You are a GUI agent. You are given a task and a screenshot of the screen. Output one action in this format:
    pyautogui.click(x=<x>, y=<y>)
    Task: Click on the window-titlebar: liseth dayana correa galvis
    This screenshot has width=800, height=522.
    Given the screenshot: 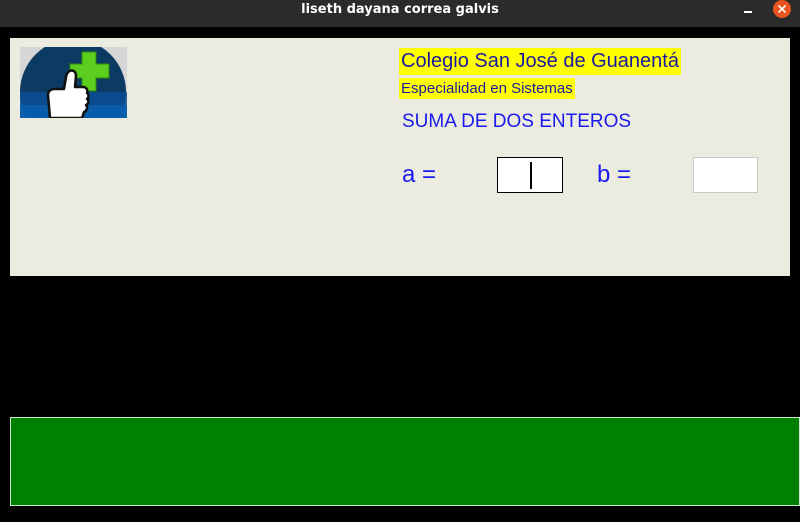 What is the action you would take?
    pyautogui.click(x=400, y=13)
    